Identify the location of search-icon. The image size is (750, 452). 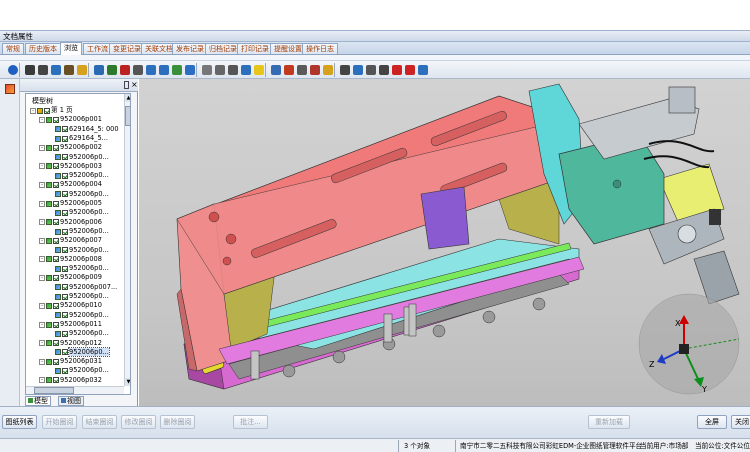
(98, 69).